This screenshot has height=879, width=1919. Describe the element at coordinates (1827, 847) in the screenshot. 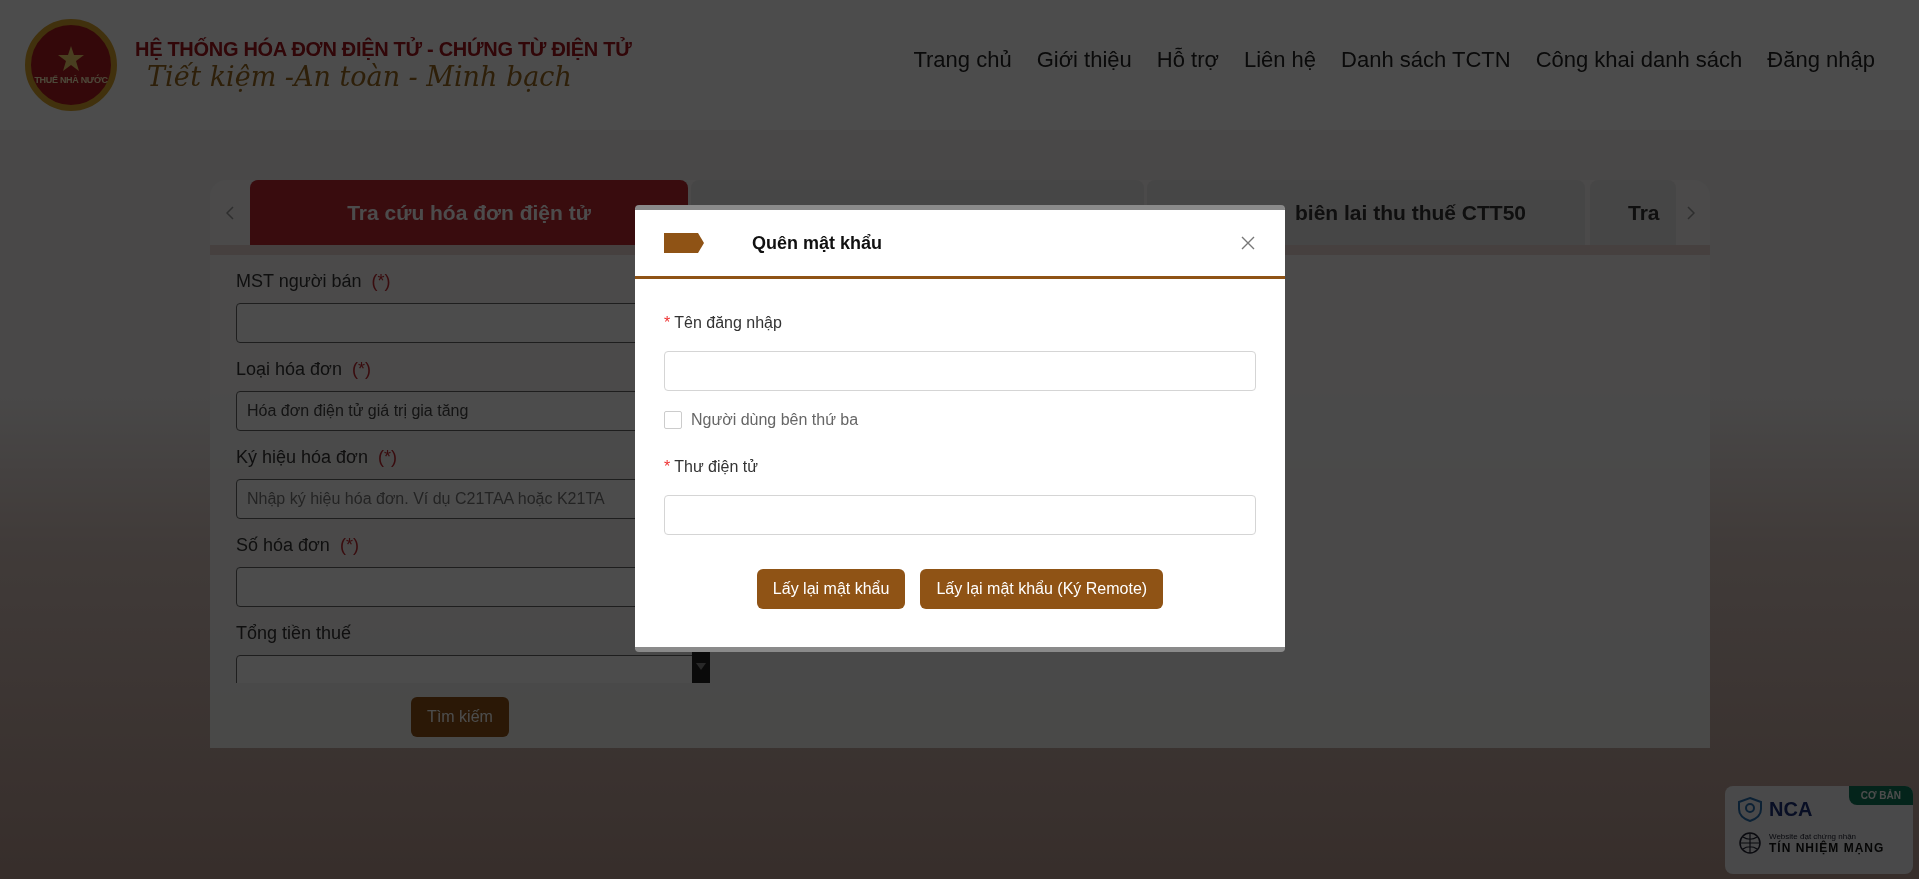

I see `badge-title: TÍN NHIỆM MẠNG` at that location.